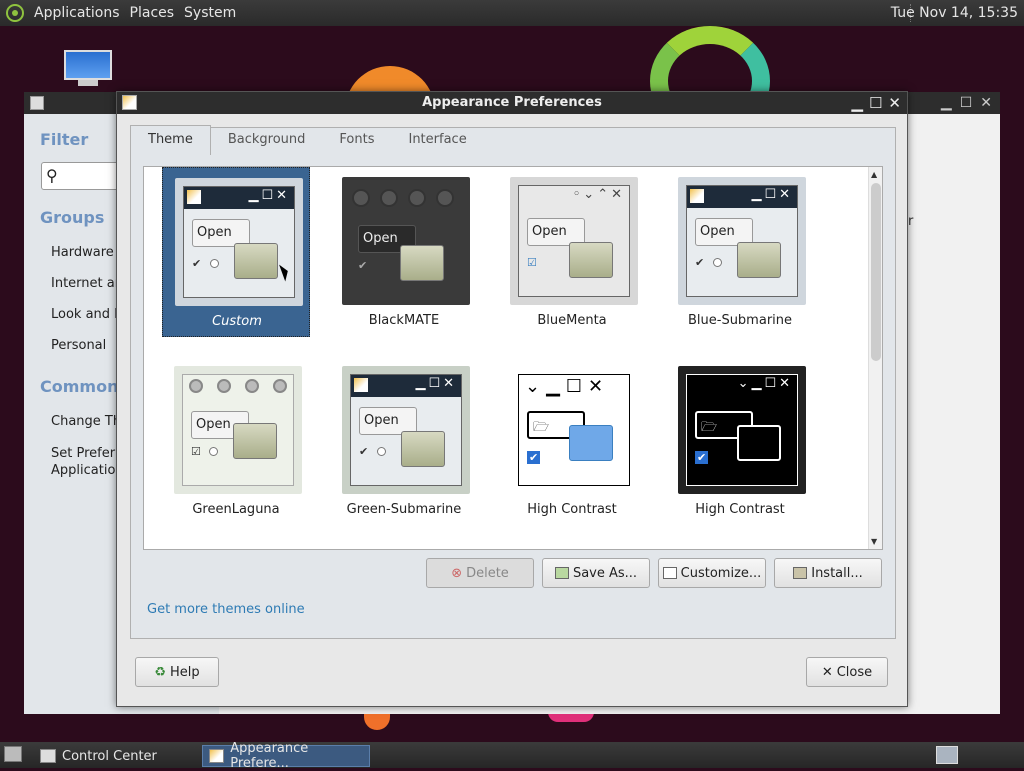 Image resolution: width=1024 pixels, height=771 pixels. I want to click on scrollbar-thumb, so click(876, 272).